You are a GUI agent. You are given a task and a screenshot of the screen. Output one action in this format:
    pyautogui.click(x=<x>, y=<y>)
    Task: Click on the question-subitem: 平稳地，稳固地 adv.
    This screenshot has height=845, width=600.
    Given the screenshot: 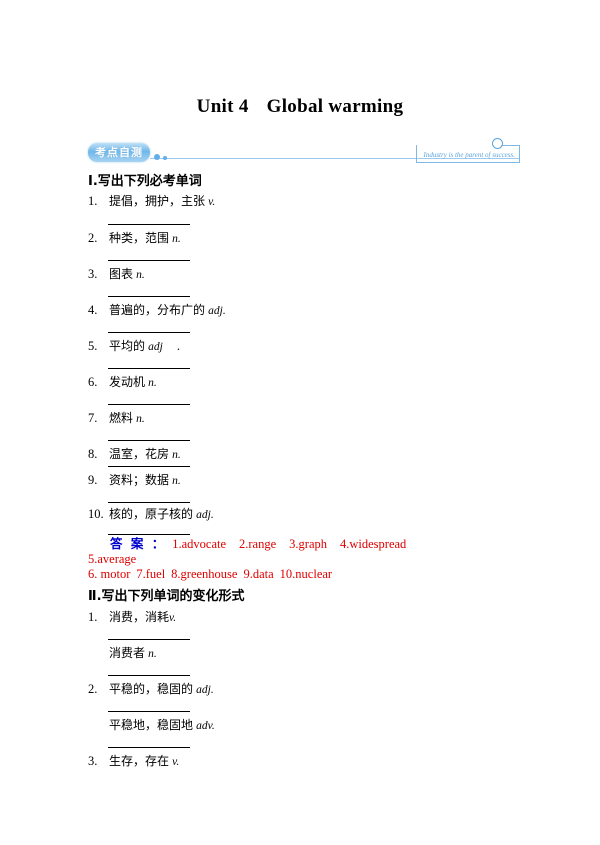 What is the action you would take?
    pyautogui.click(x=162, y=724)
    